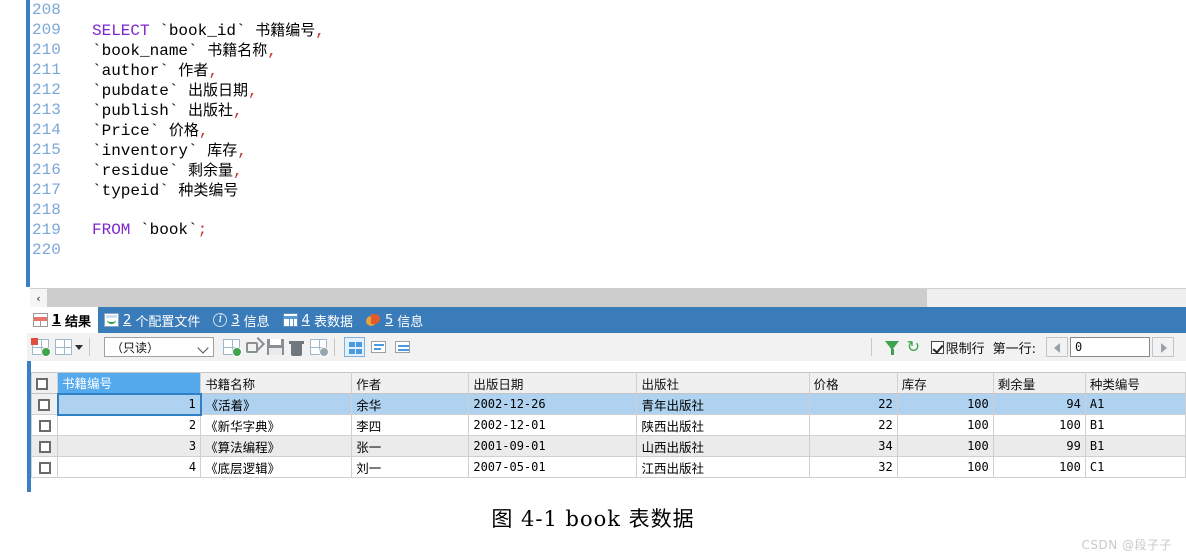 The height and width of the screenshot is (559, 1186). Describe the element at coordinates (276, 425) in the screenshot. I see `cell-book-name: 《新华字典》` at that location.